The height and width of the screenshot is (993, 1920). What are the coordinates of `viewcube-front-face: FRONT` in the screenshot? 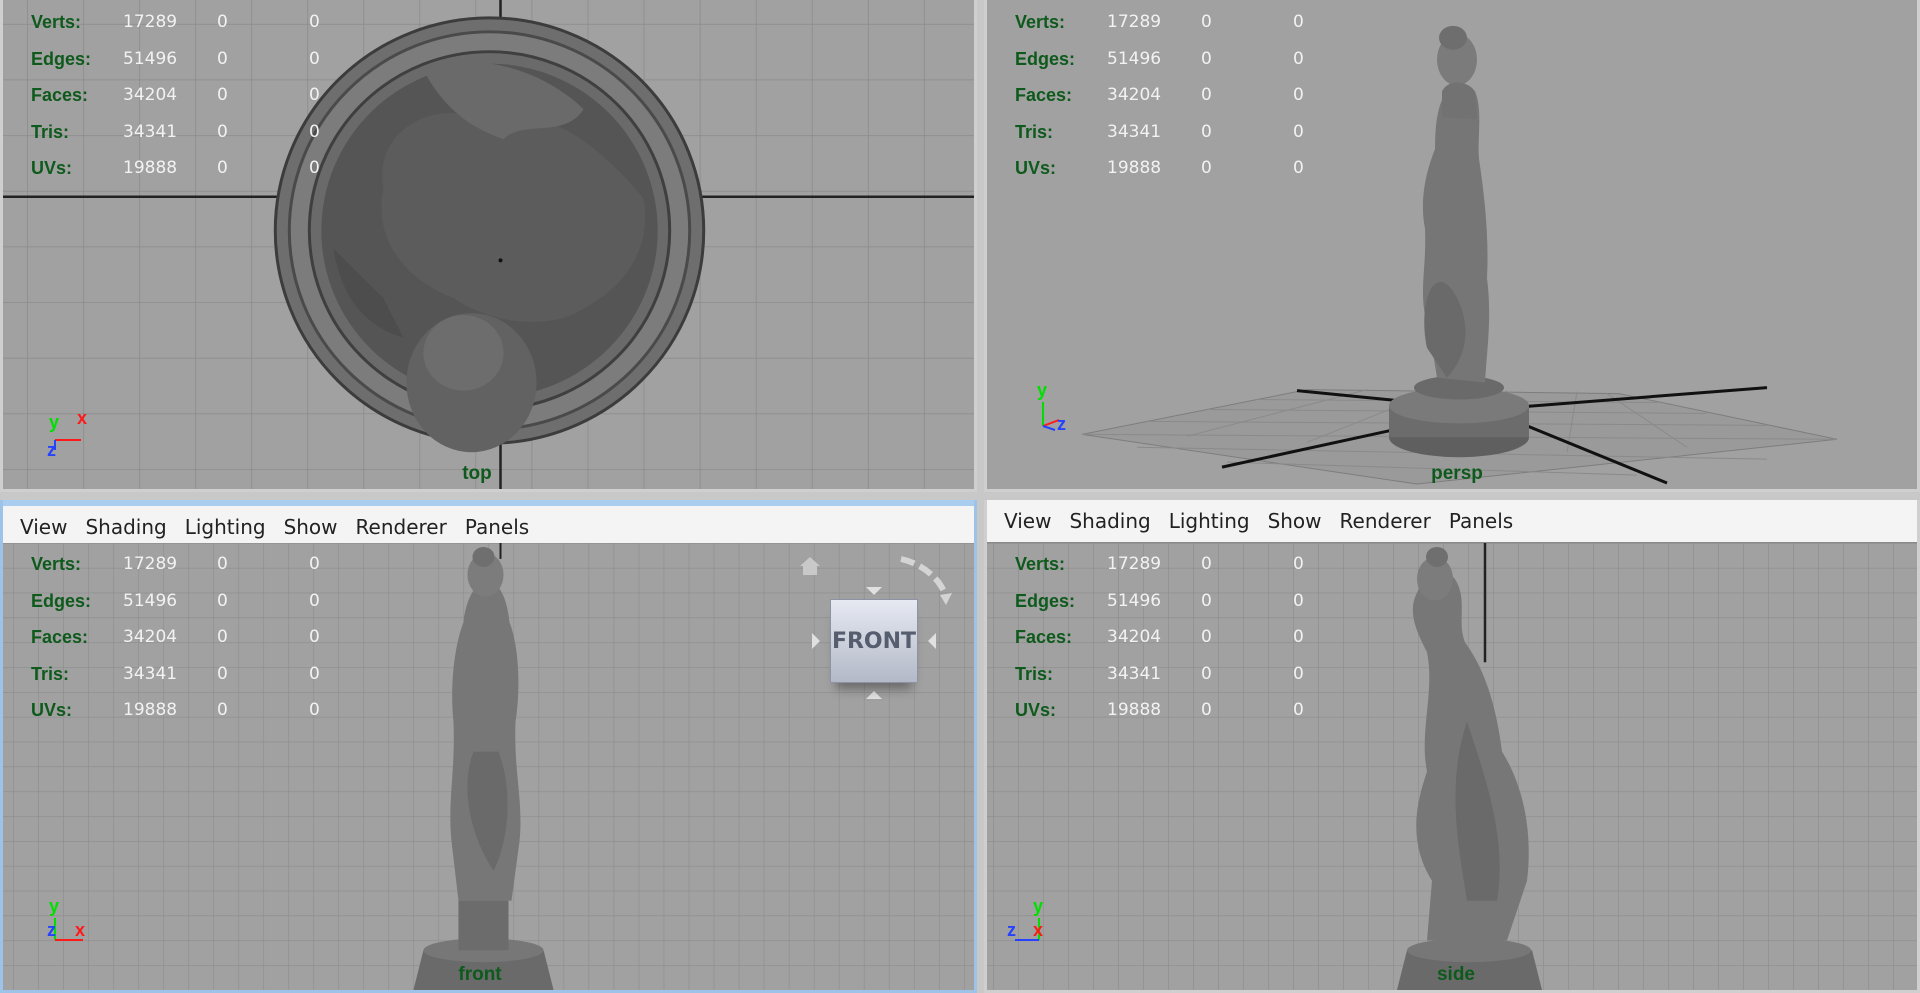 It's located at (874, 641).